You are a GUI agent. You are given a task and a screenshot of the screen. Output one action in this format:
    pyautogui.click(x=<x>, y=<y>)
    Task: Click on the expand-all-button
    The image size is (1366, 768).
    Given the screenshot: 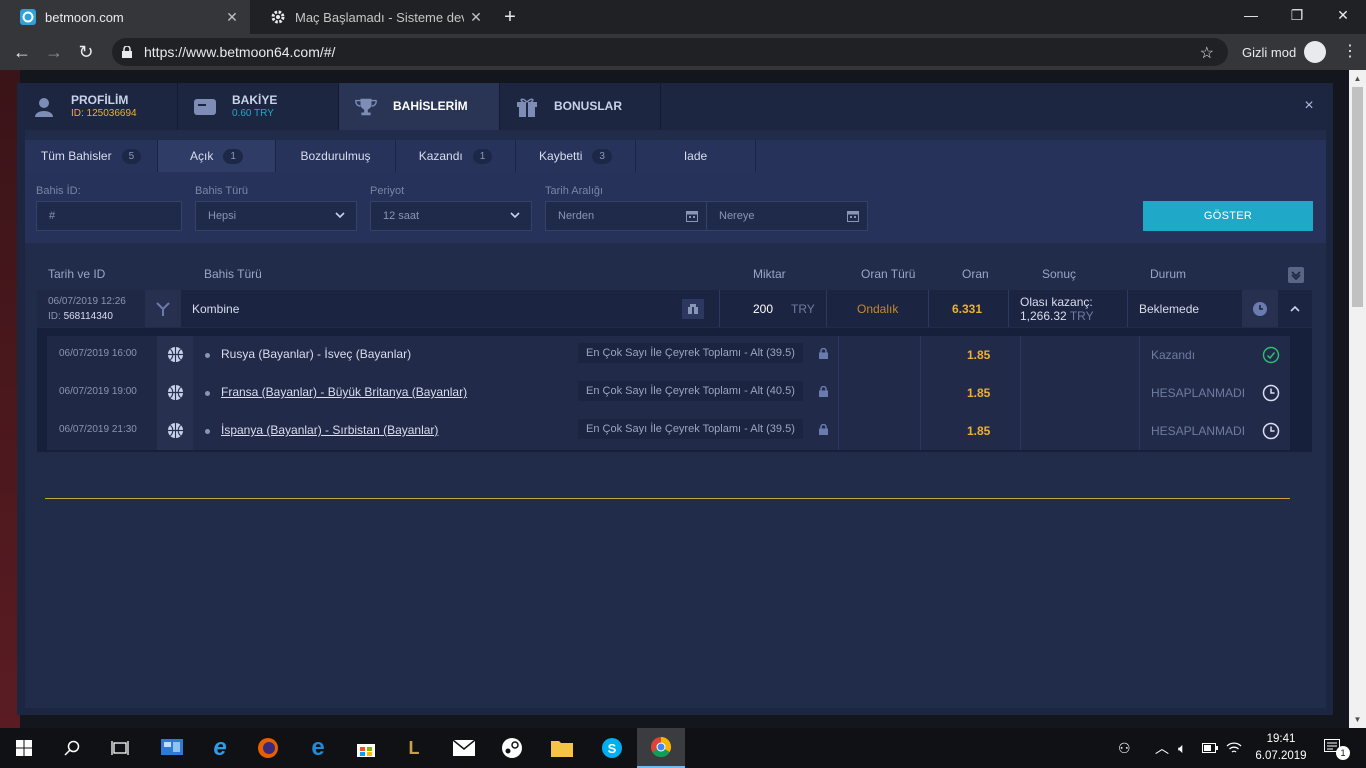 What is the action you would take?
    pyautogui.click(x=1296, y=275)
    